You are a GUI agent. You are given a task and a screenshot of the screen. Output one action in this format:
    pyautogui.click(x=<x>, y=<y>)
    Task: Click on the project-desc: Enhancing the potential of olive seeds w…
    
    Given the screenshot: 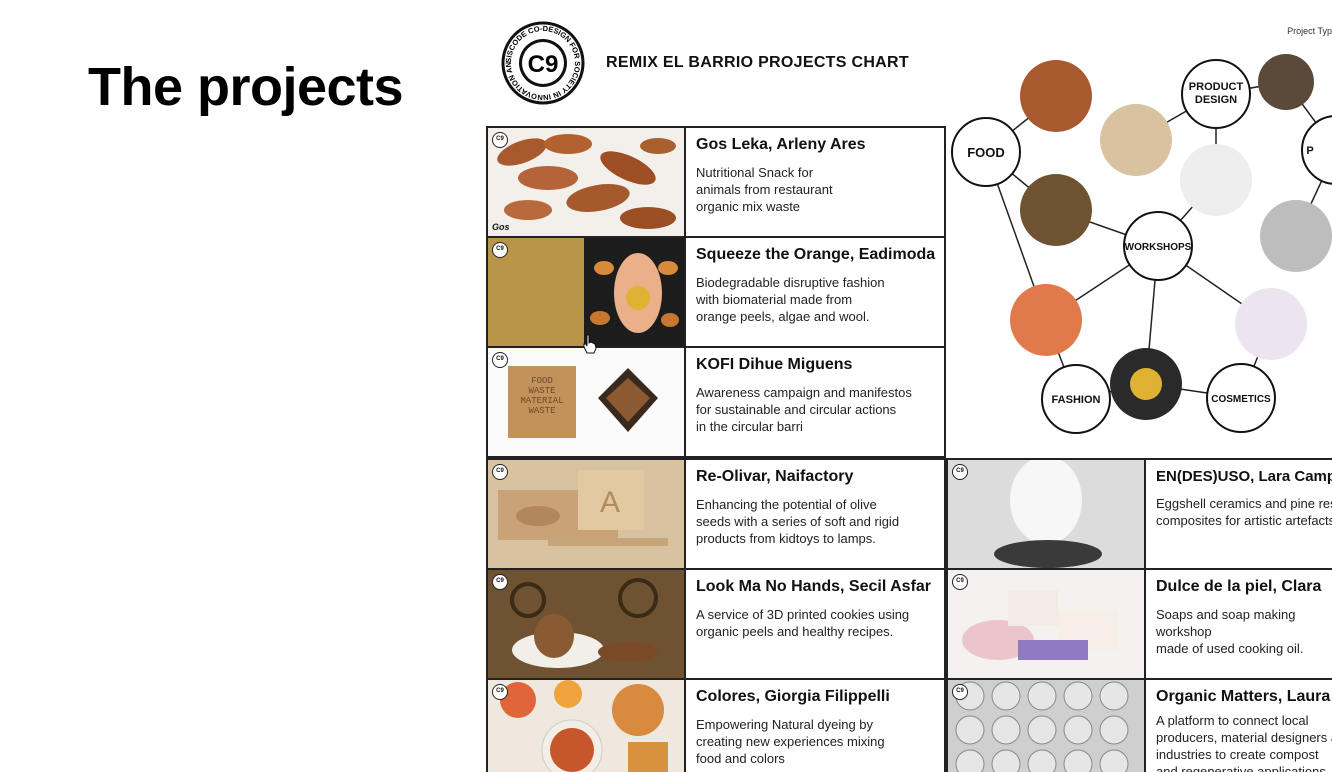 What is the action you would take?
    pyautogui.click(x=798, y=521)
    